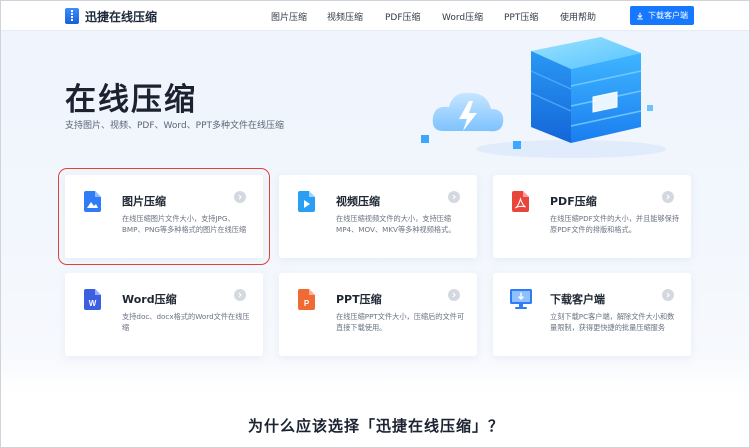 The width and height of the screenshot is (750, 448). I want to click on download-icon, so click(640, 16).